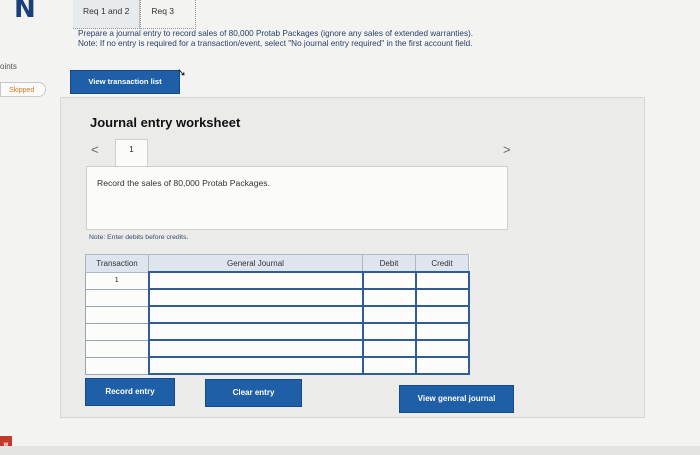 Image resolution: width=700 pixels, height=455 pixels. I want to click on tab-req-1-and-2: Req 1 and 2, so click(107, 14).